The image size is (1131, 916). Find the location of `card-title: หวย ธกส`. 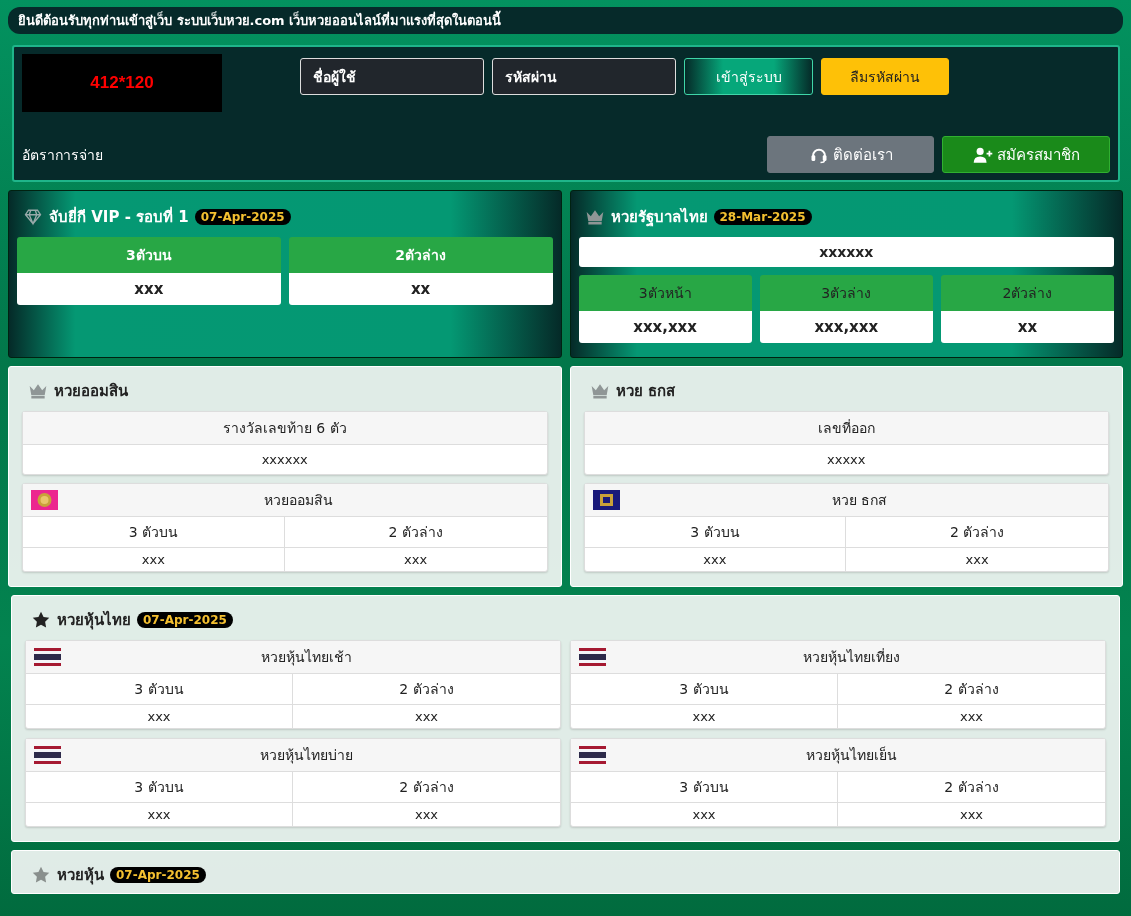

card-title: หวย ธกส is located at coordinates (645, 391).